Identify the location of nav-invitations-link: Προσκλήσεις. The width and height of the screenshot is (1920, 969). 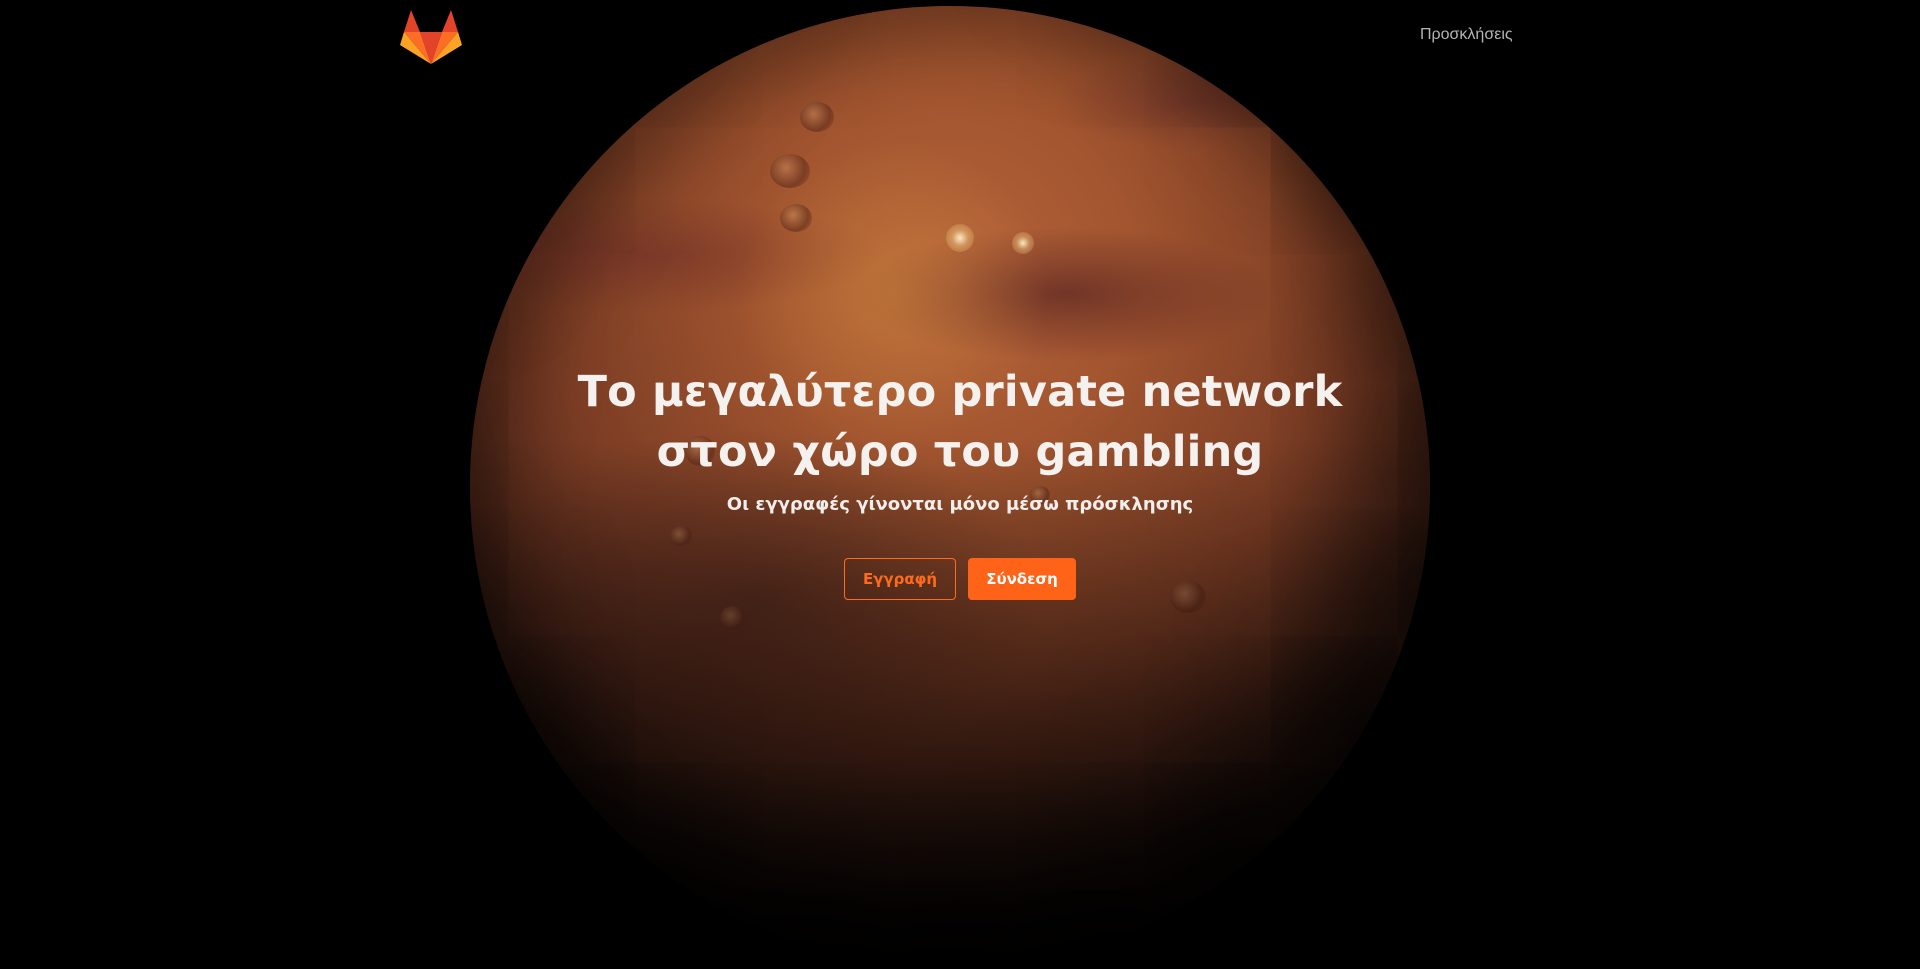
(1466, 35).